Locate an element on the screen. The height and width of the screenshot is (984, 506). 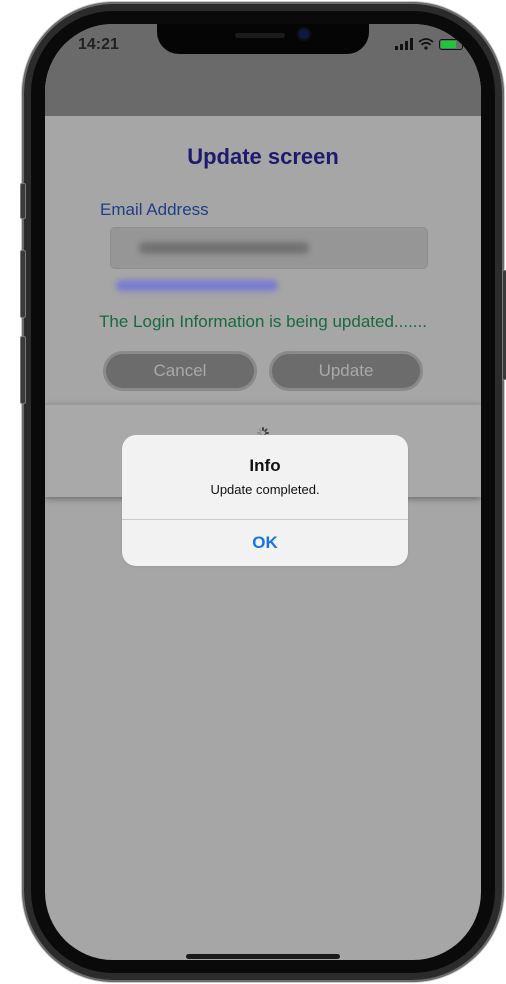
email-input is located at coordinates (269, 248).